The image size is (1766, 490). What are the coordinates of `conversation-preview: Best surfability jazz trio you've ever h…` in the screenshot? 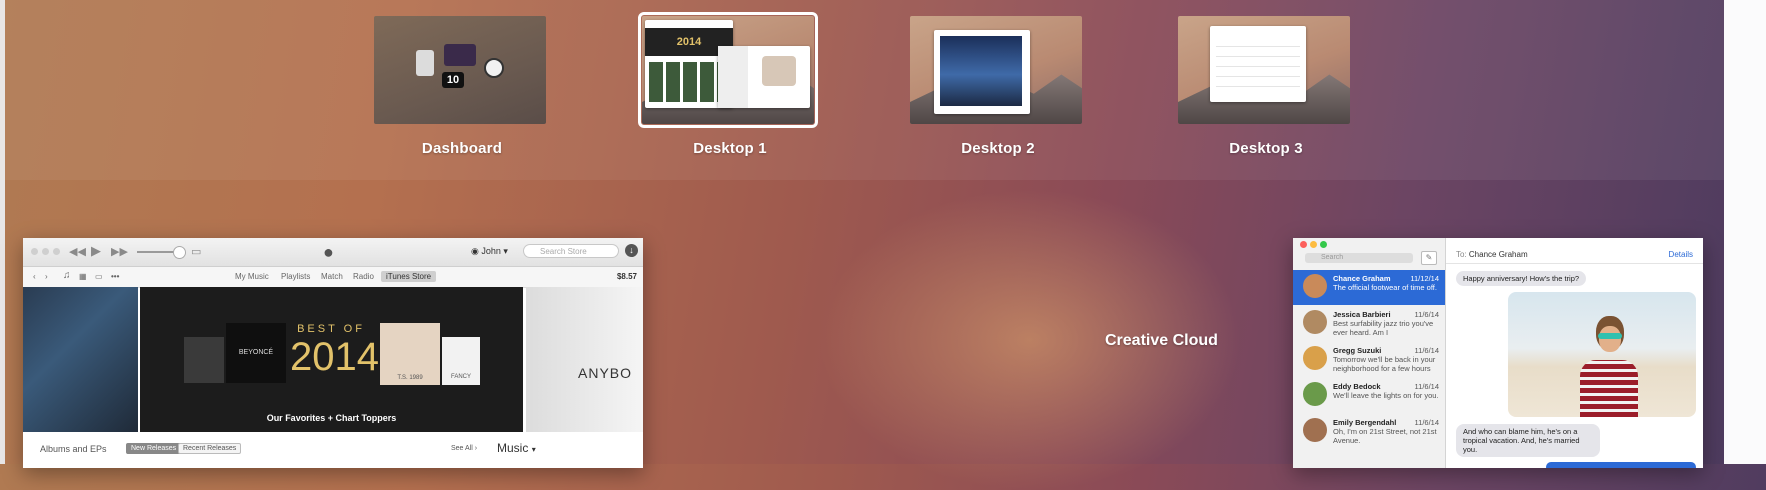 It's located at (1383, 328).